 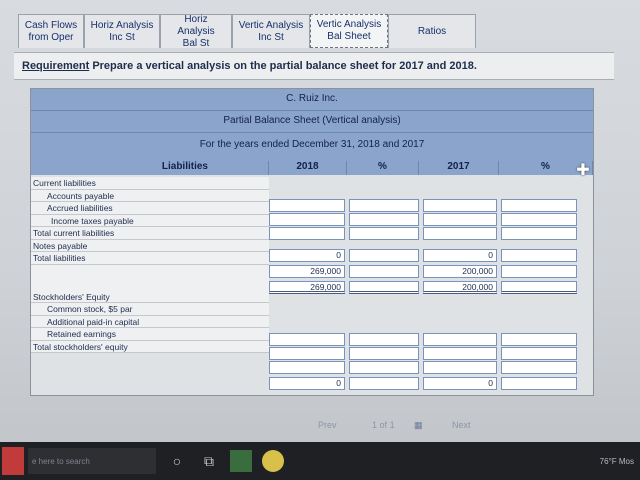 I want to click on page-current: 1, so click(x=375, y=425).